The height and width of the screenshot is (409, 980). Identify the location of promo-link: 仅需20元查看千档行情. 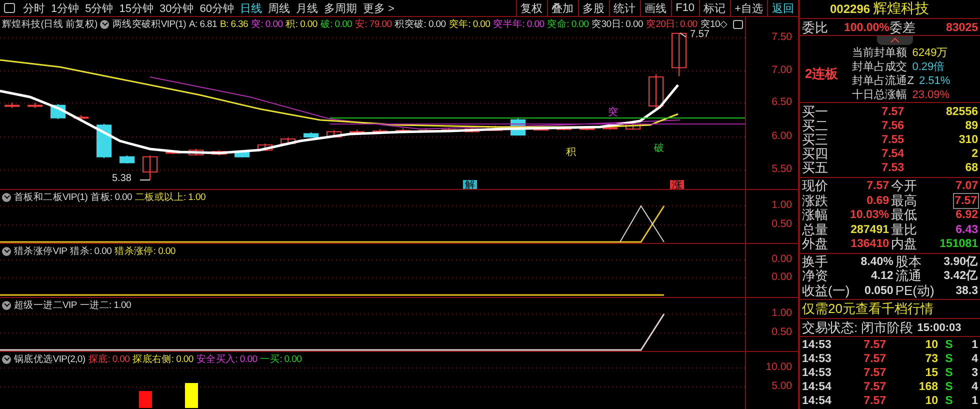
(868, 309).